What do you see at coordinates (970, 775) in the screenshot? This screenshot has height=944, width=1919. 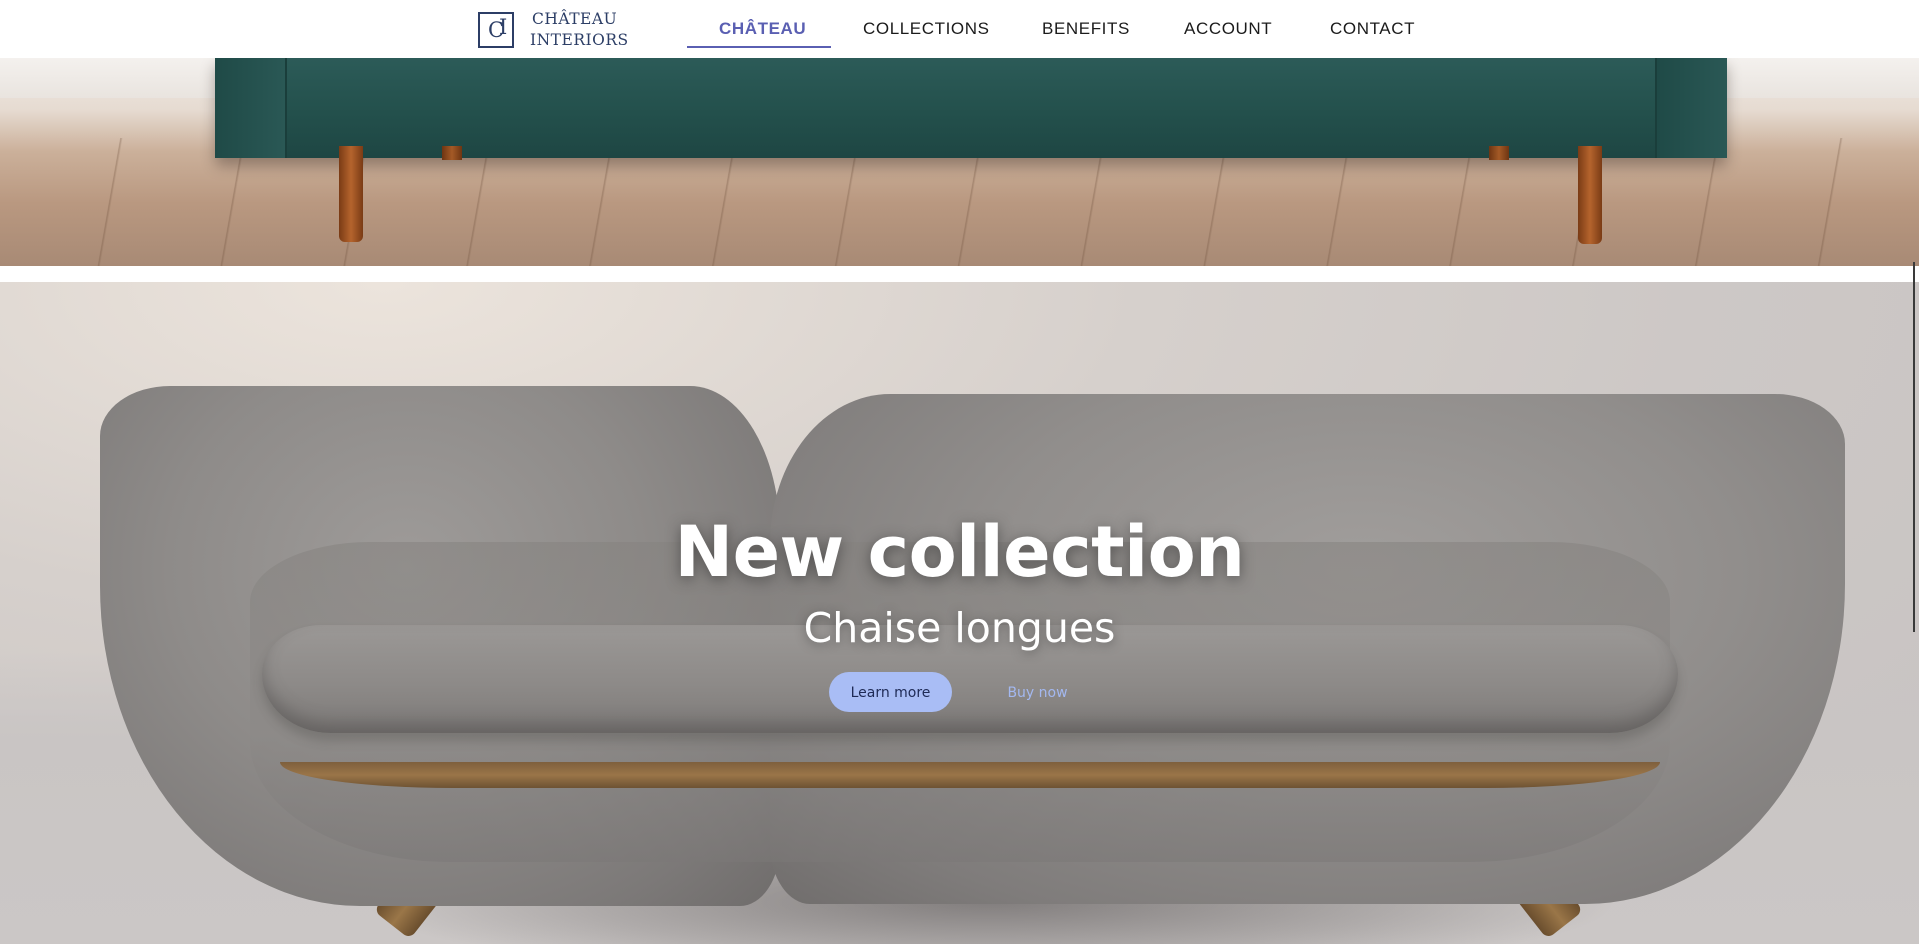 I see `chaise-wooden-base` at bounding box center [970, 775].